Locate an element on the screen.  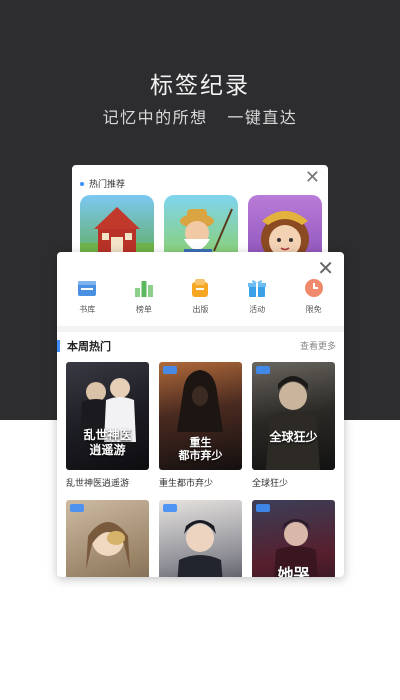
category-label: 活动 is located at coordinates (257, 309).